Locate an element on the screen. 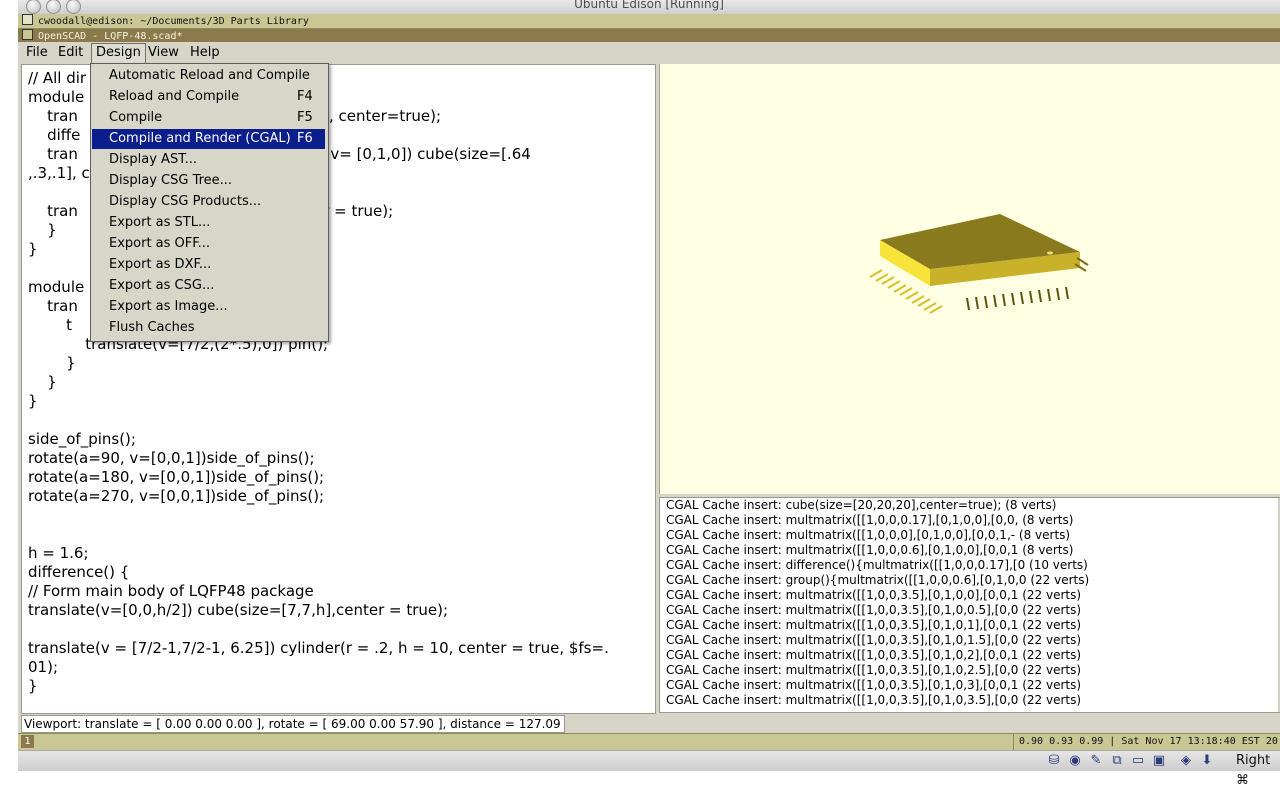  menu-item-flush-caches: Flush Caches is located at coordinates (208, 328).